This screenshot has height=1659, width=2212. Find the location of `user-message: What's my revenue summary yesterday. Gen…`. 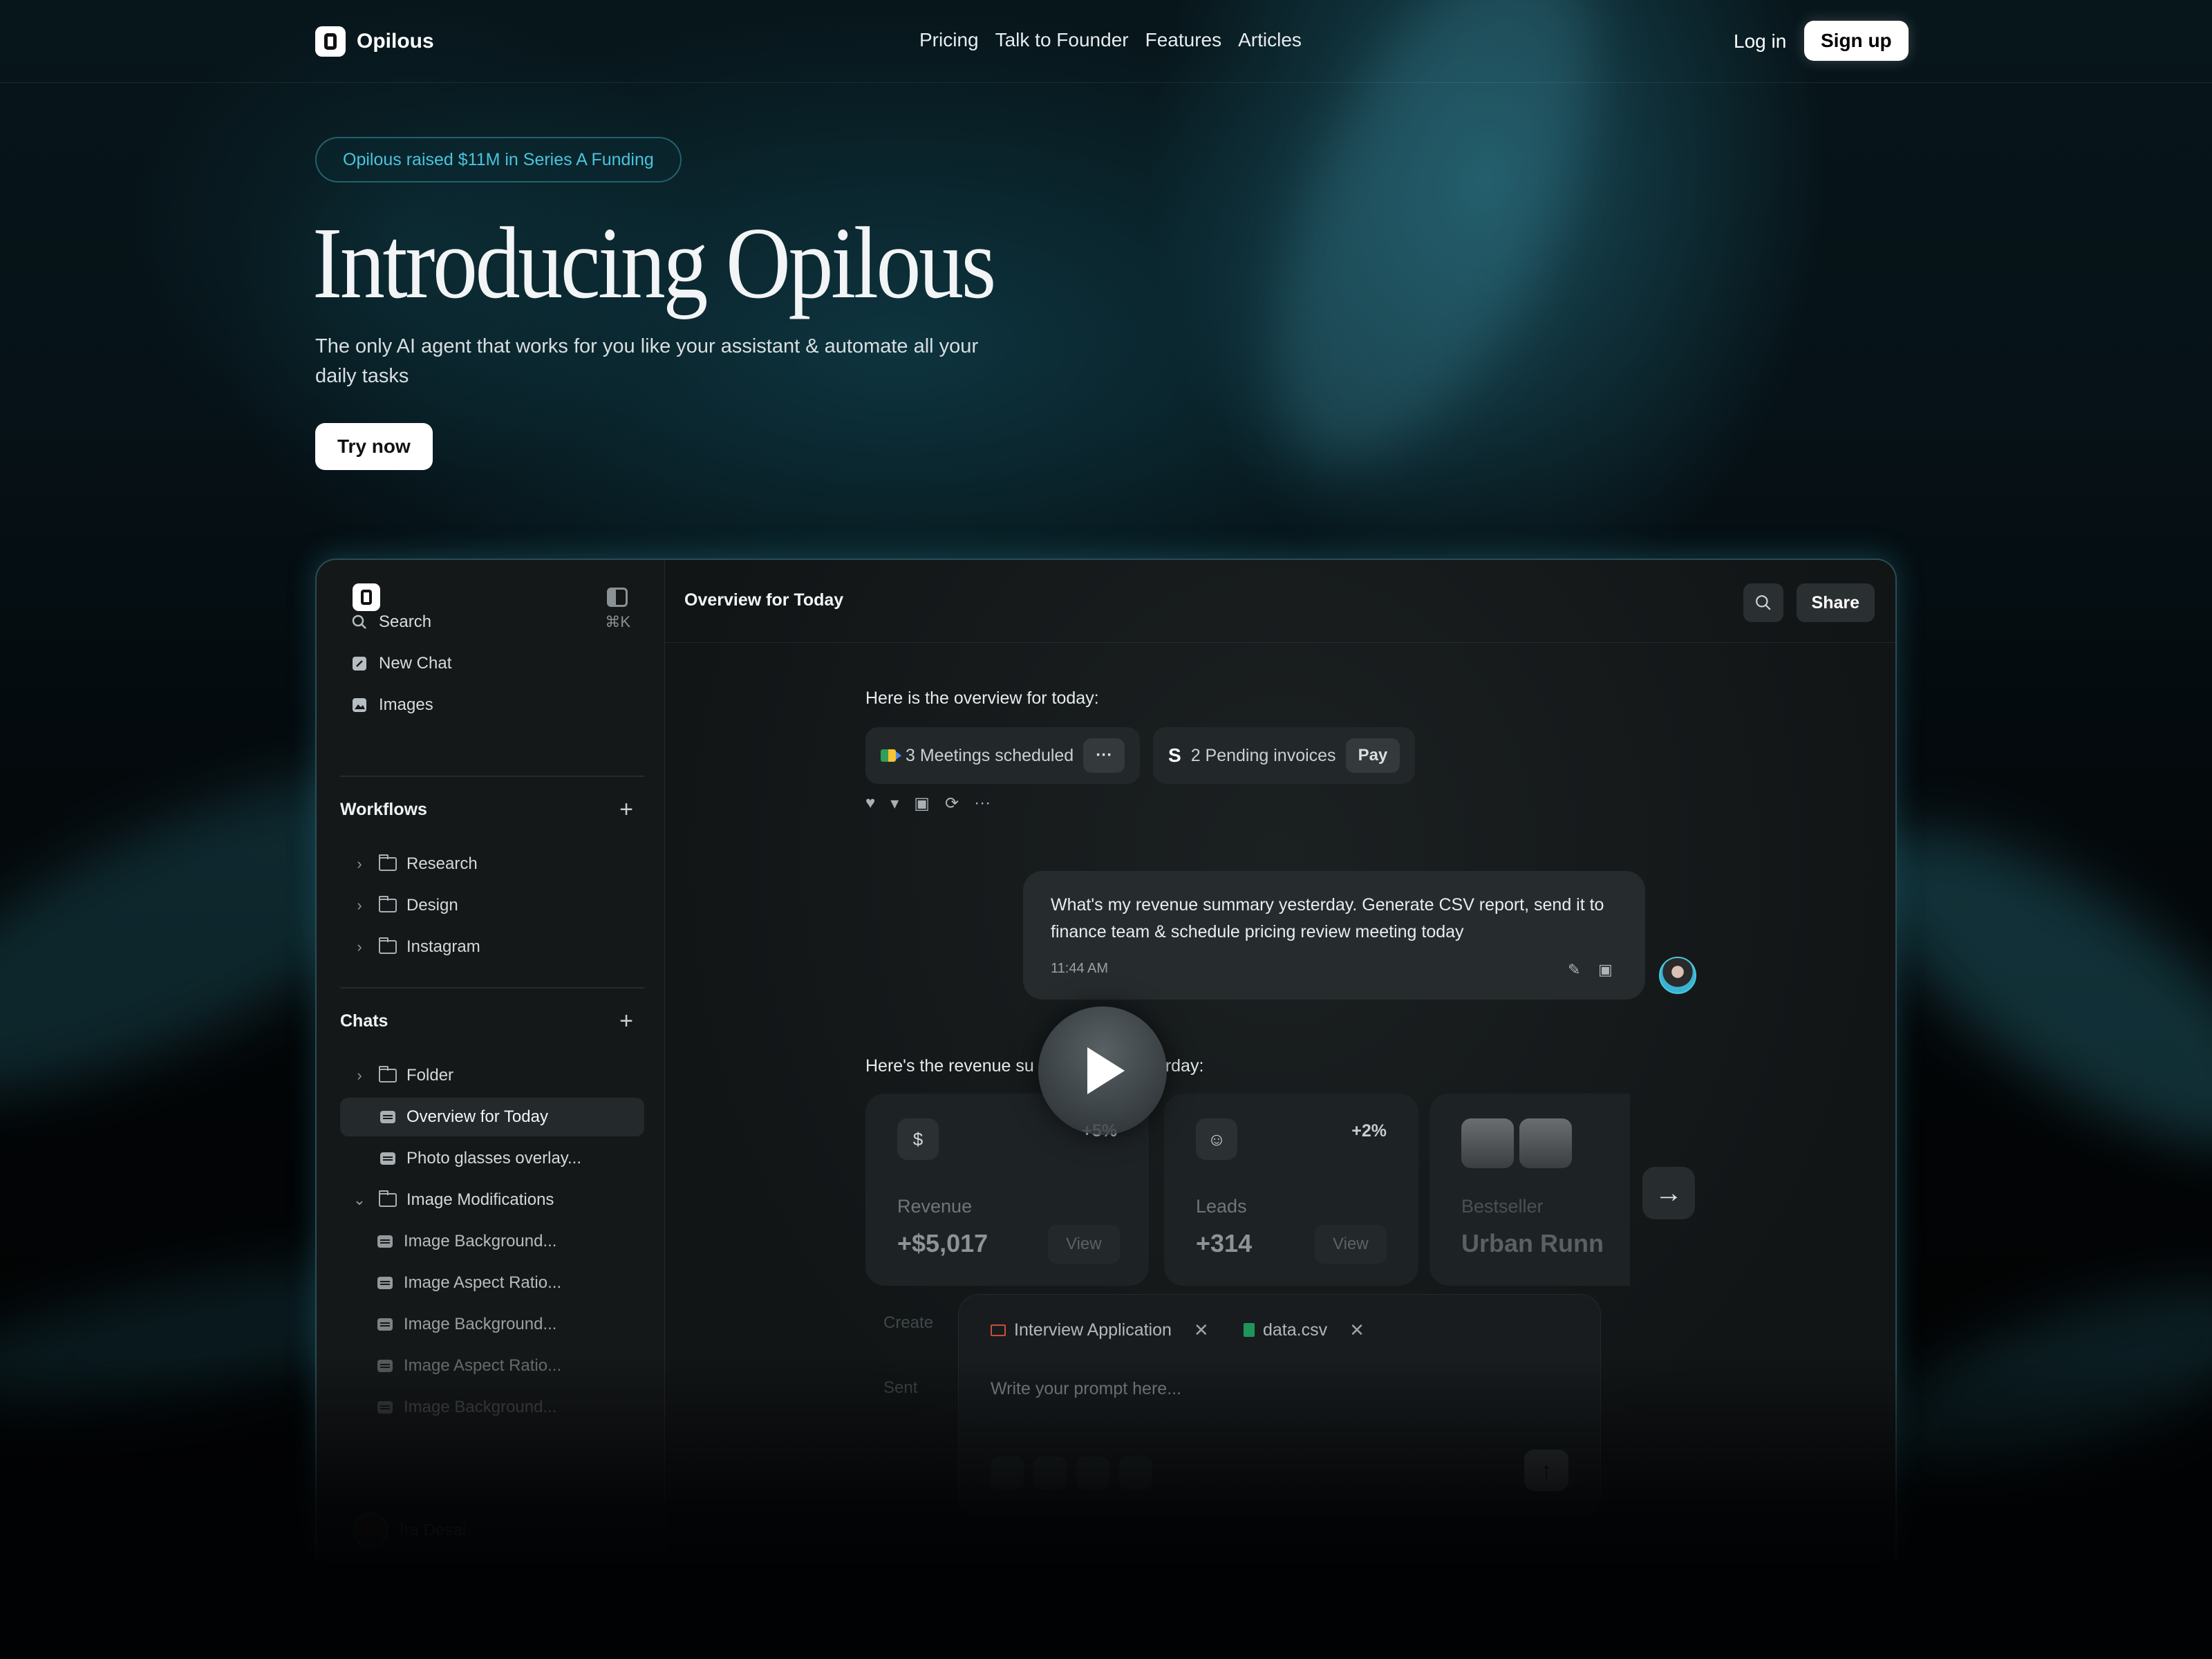

user-message: What's my revenue summary yesterday. Gen… is located at coordinates (1334, 936).